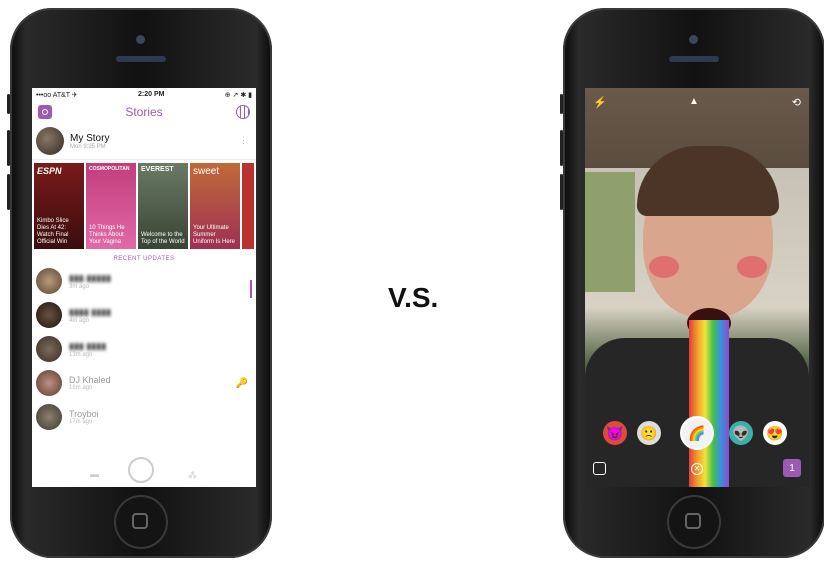  What do you see at coordinates (144, 281) in the screenshot?
I see `list-item: ▮▮▮ ▮▮▮▮▮ 3m ago` at bounding box center [144, 281].